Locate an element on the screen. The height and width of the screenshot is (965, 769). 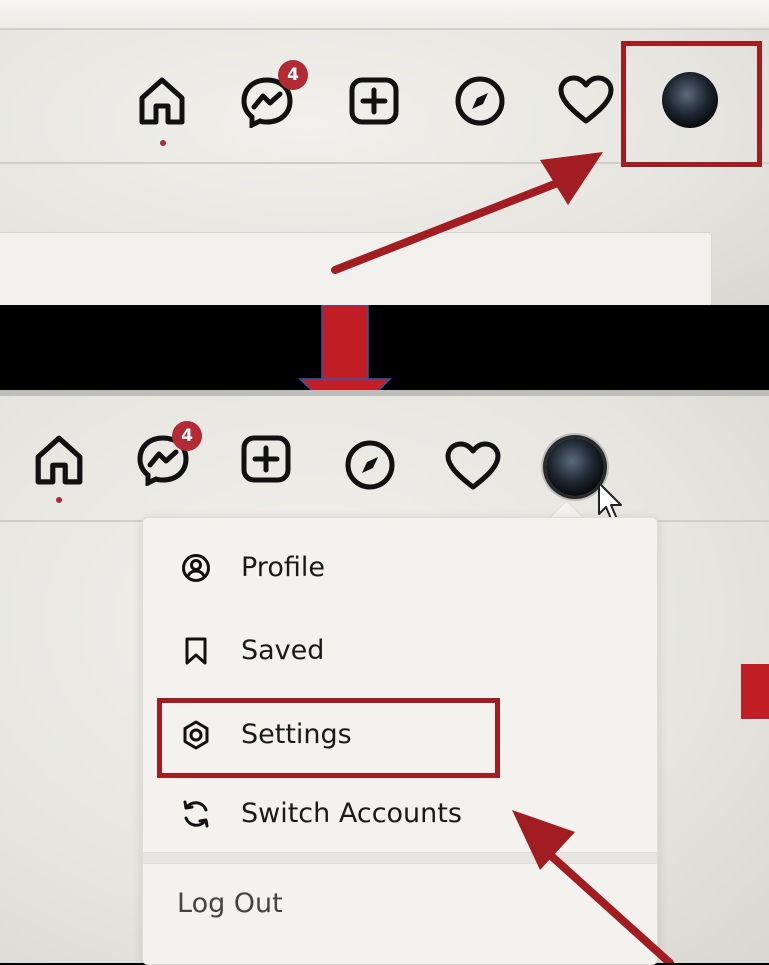
switch-accounts-icon is located at coordinates (196, 814).